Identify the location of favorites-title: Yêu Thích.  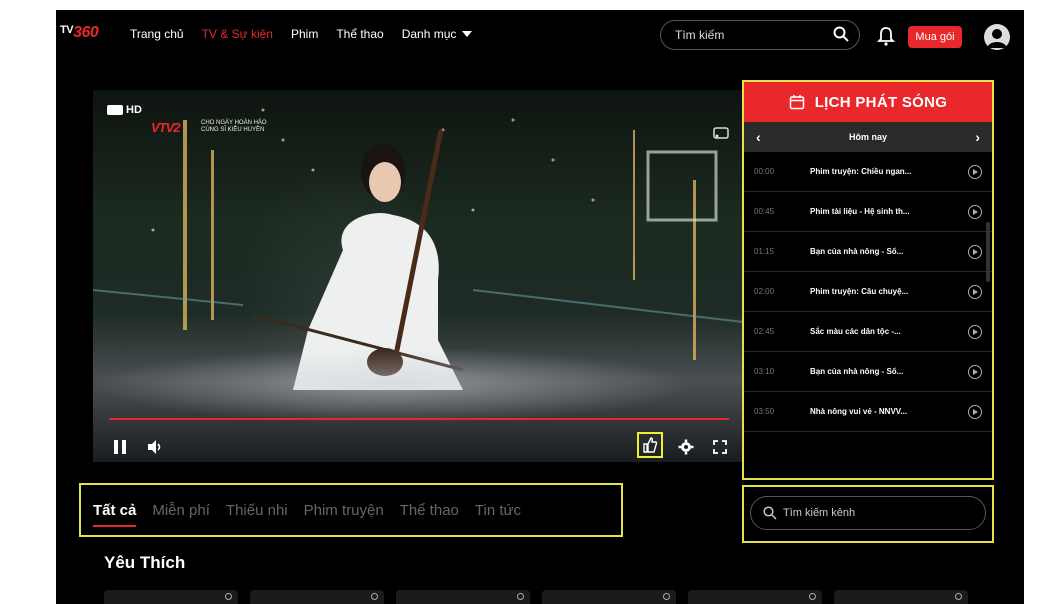
(145, 562).